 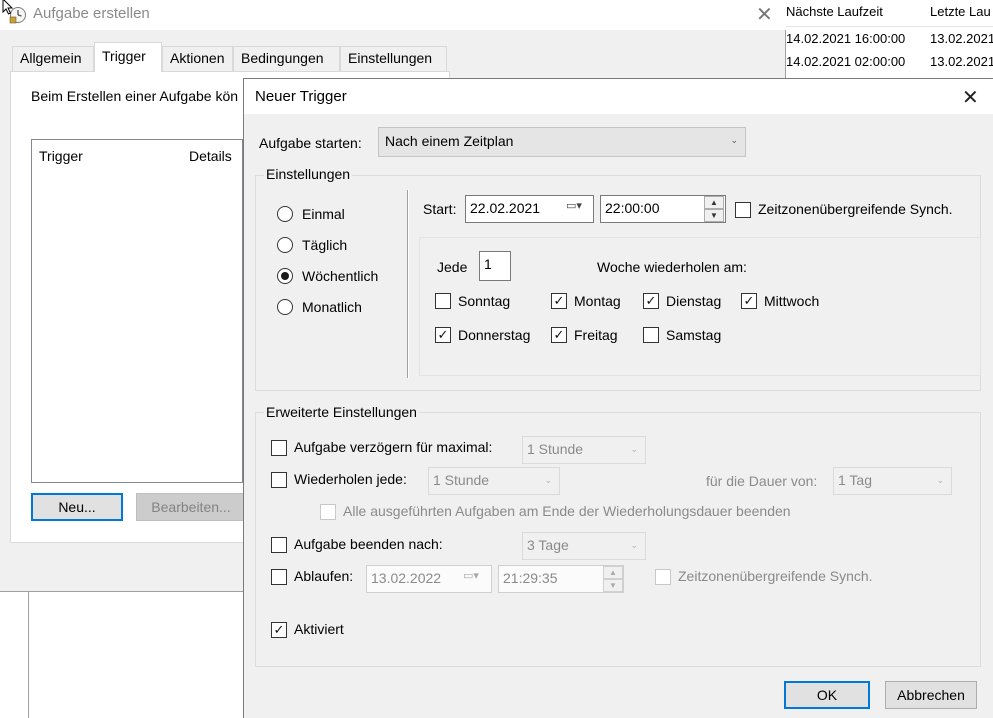 I want to click on radio-daily-label: Täglich, so click(x=325, y=245).